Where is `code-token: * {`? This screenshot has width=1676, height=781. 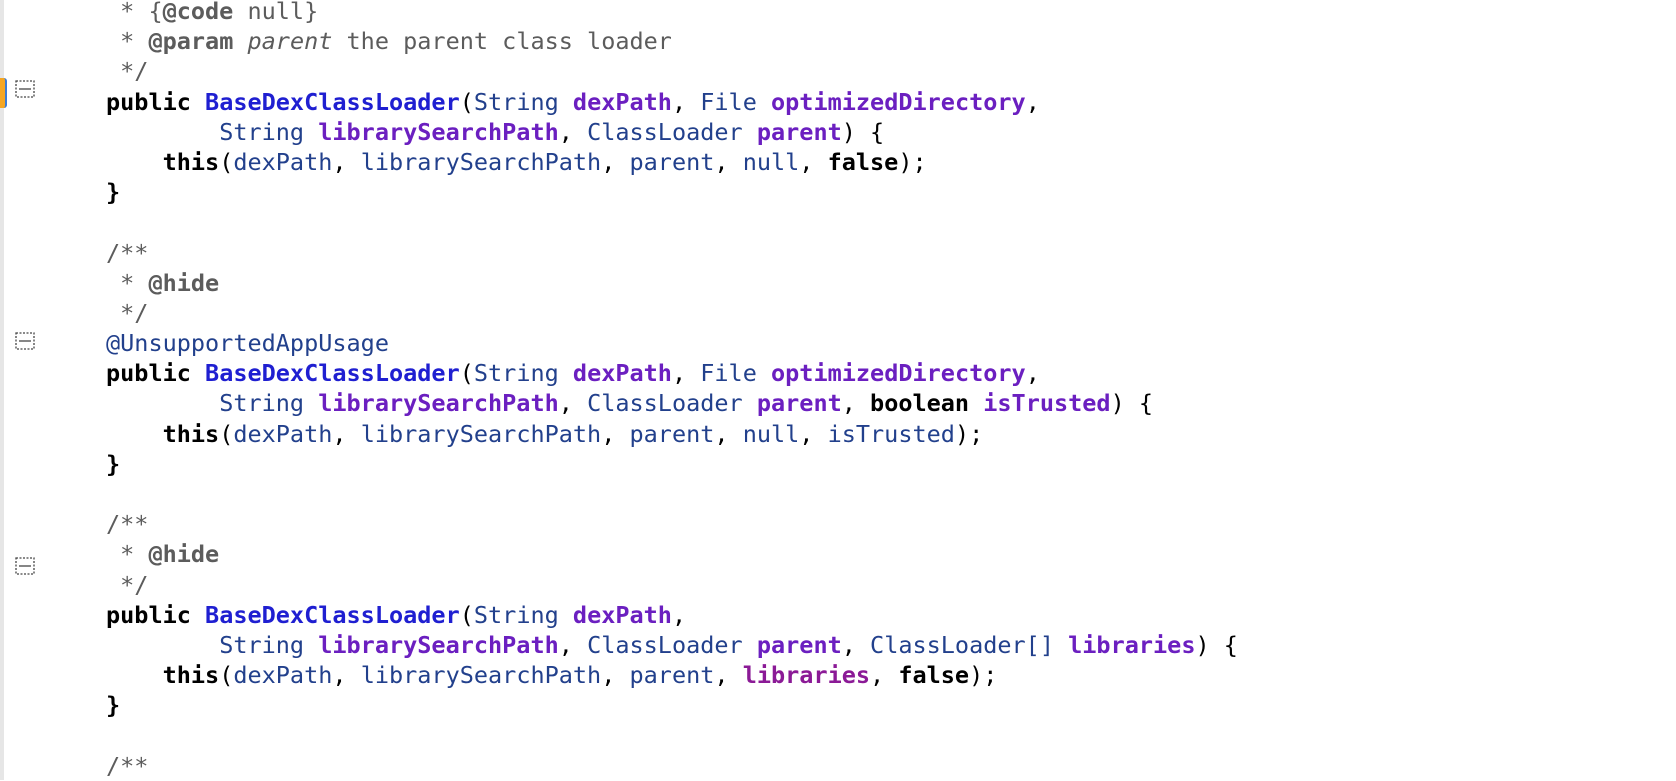
code-token: * { is located at coordinates (134, 12).